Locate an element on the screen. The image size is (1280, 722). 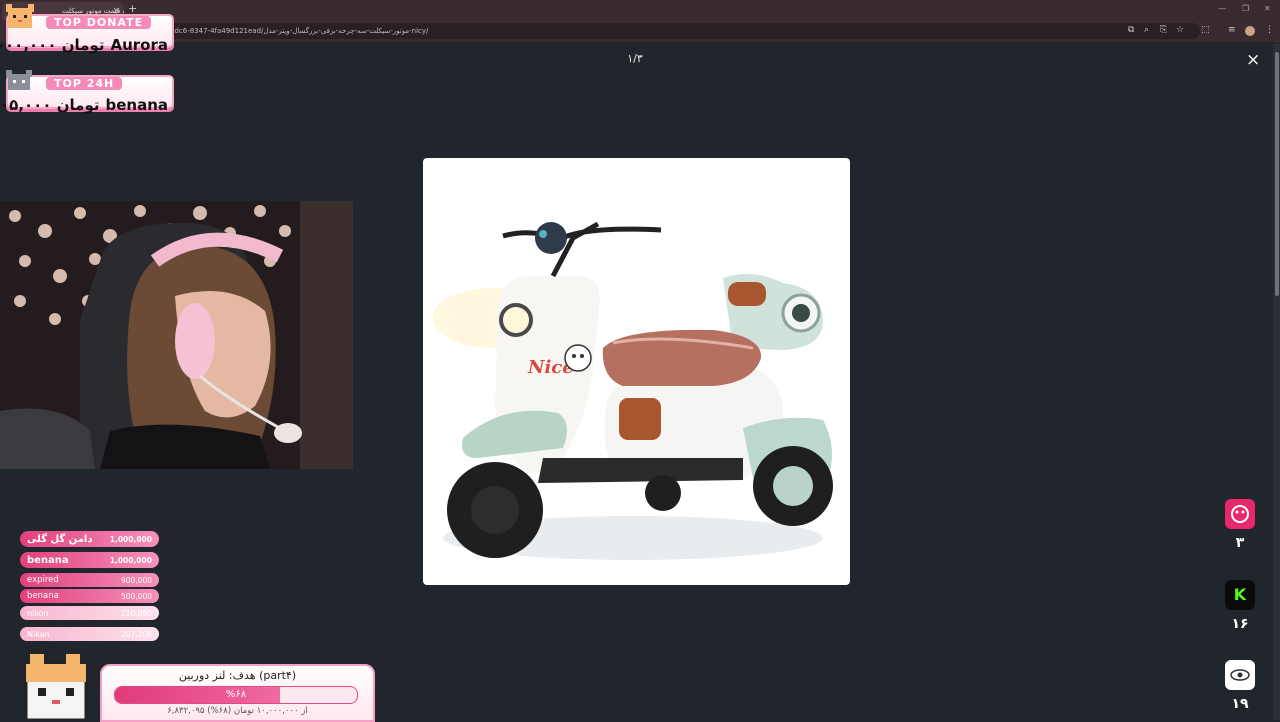
viewers-eye-icon is located at coordinates (1240, 675).